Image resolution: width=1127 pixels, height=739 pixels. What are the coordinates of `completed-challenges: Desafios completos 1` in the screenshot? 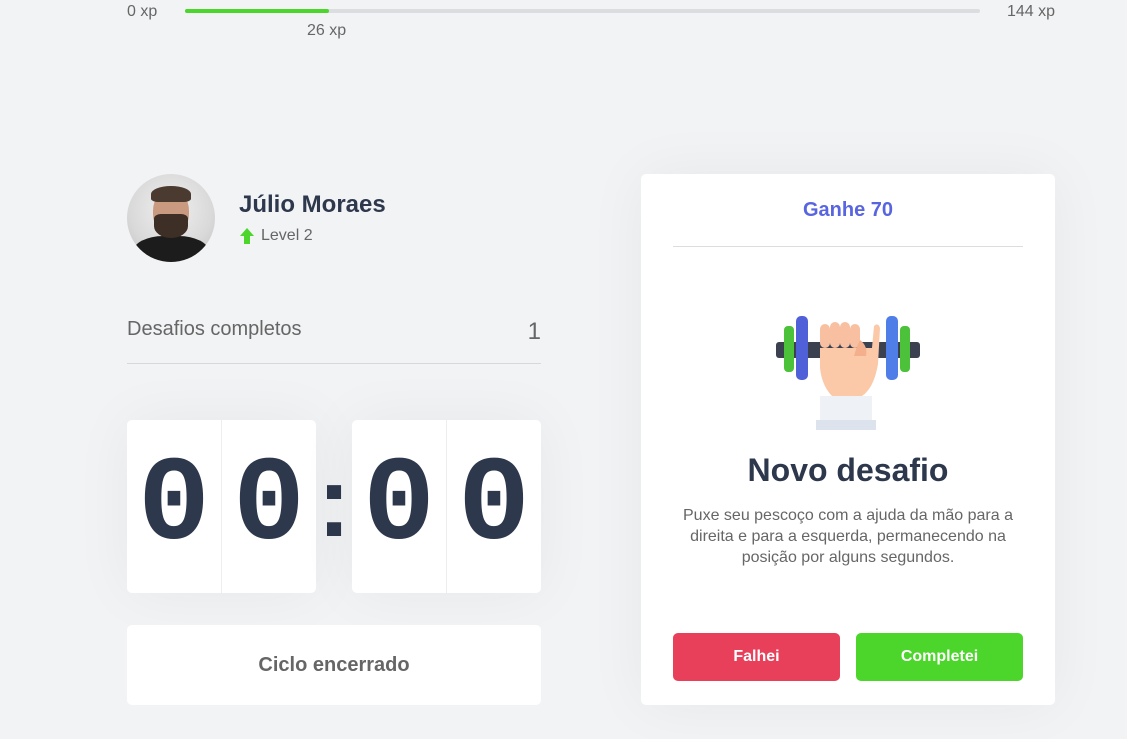 It's located at (334, 341).